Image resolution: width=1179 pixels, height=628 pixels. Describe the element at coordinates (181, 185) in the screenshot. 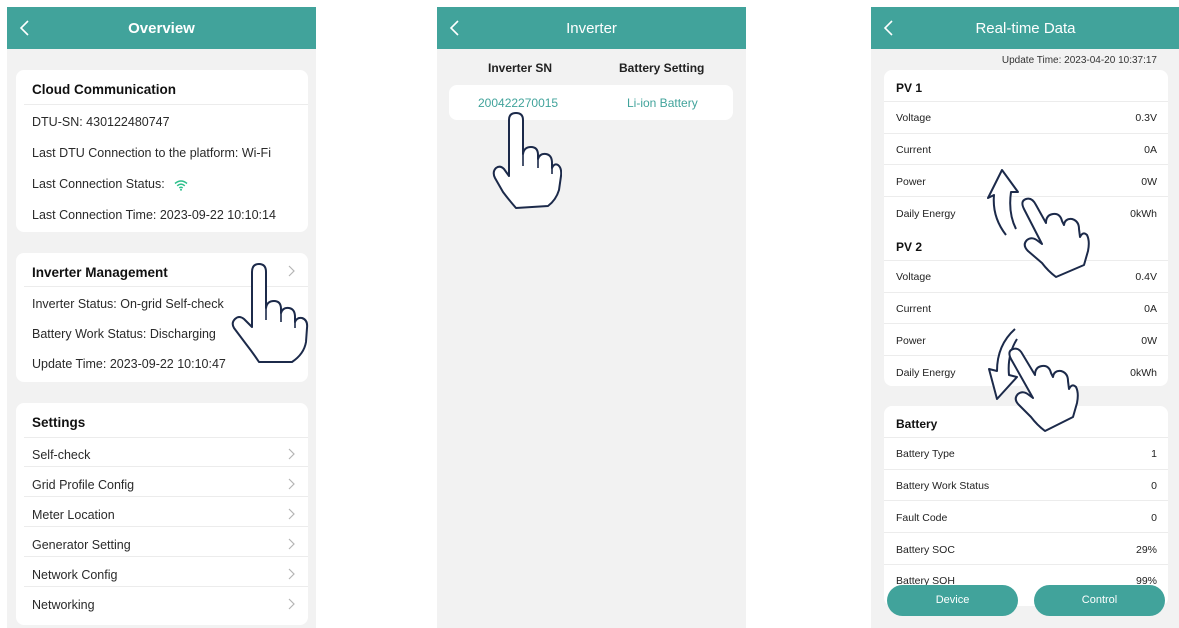

I see `wifi-icon` at that location.